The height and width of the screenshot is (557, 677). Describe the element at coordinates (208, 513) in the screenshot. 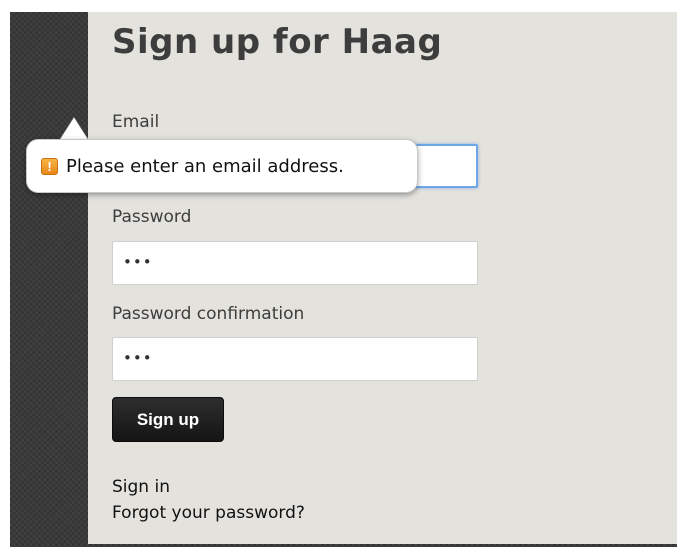

I see `forgot-password-link: Forgot your password?` at that location.